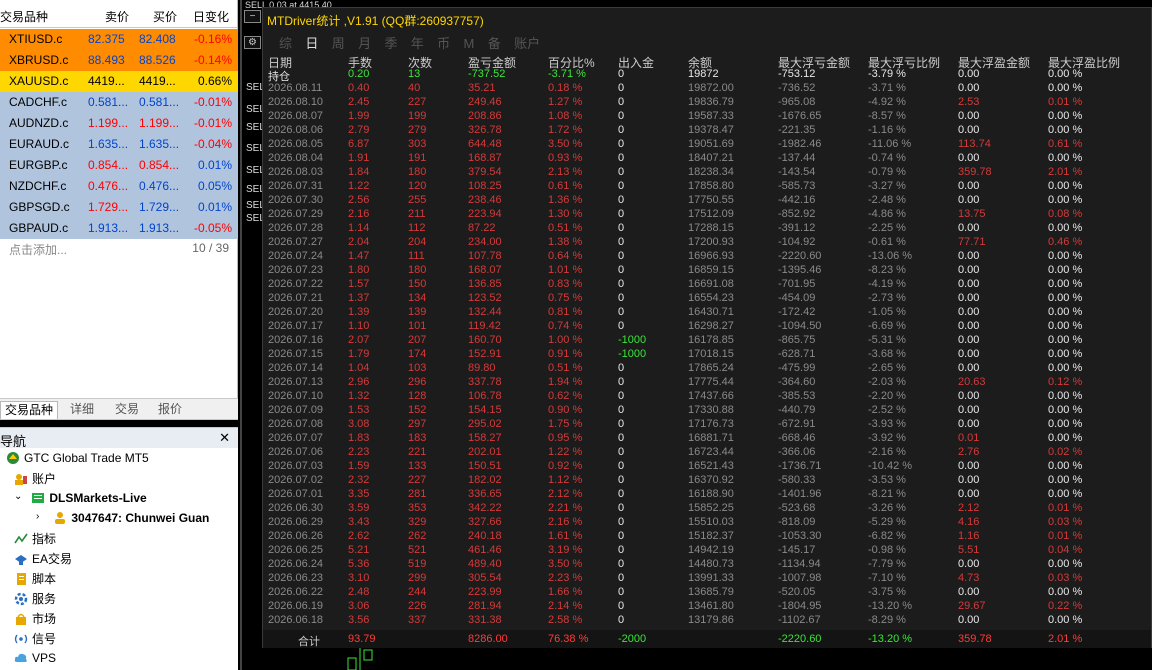 This screenshot has height=670, width=1152. What do you see at coordinates (1065, 102) in the screenshot?
I see `cell-col-10: 0.01 %` at bounding box center [1065, 102].